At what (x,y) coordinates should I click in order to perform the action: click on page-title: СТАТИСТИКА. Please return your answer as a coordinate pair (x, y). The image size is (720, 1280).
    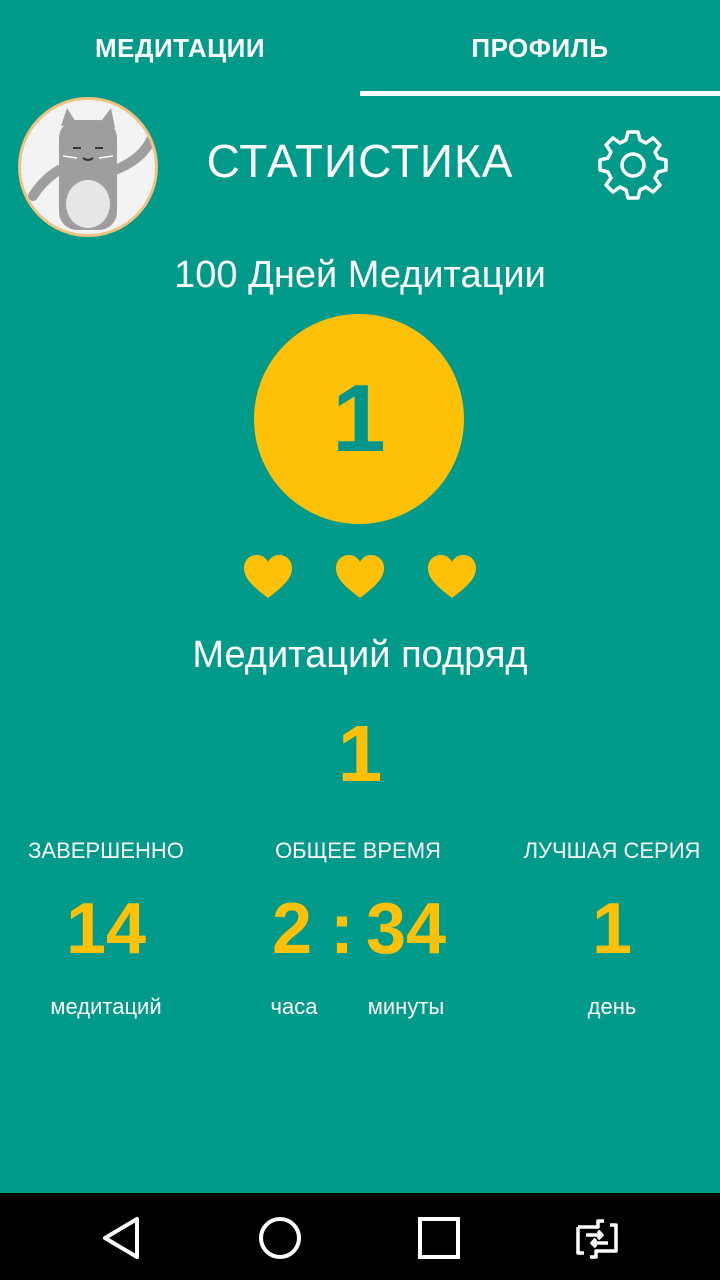
    Looking at the image, I should click on (360, 161).